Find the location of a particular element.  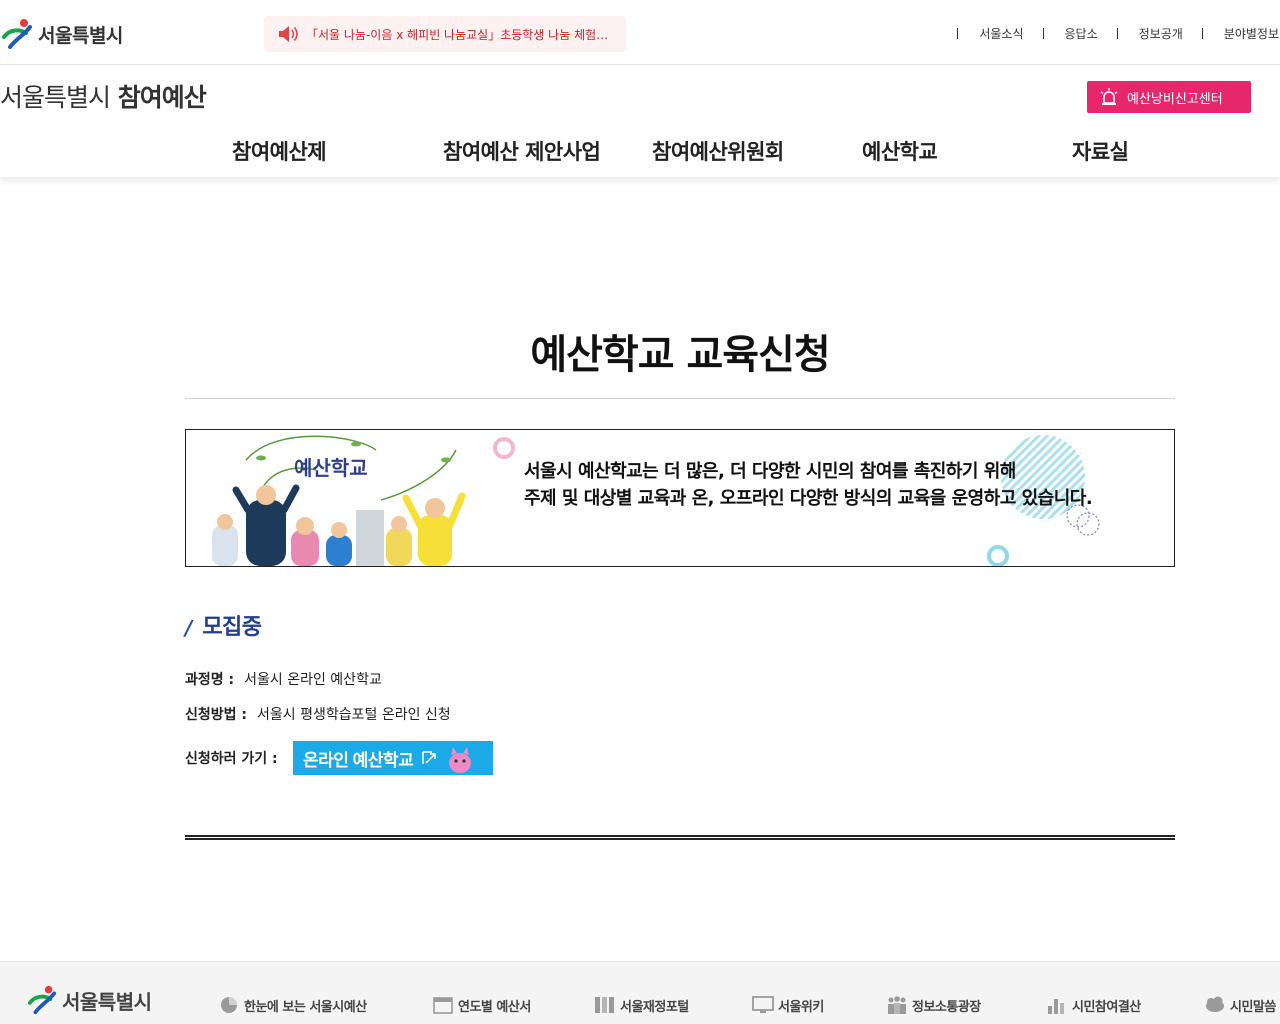

title-divider is located at coordinates (680, 398).